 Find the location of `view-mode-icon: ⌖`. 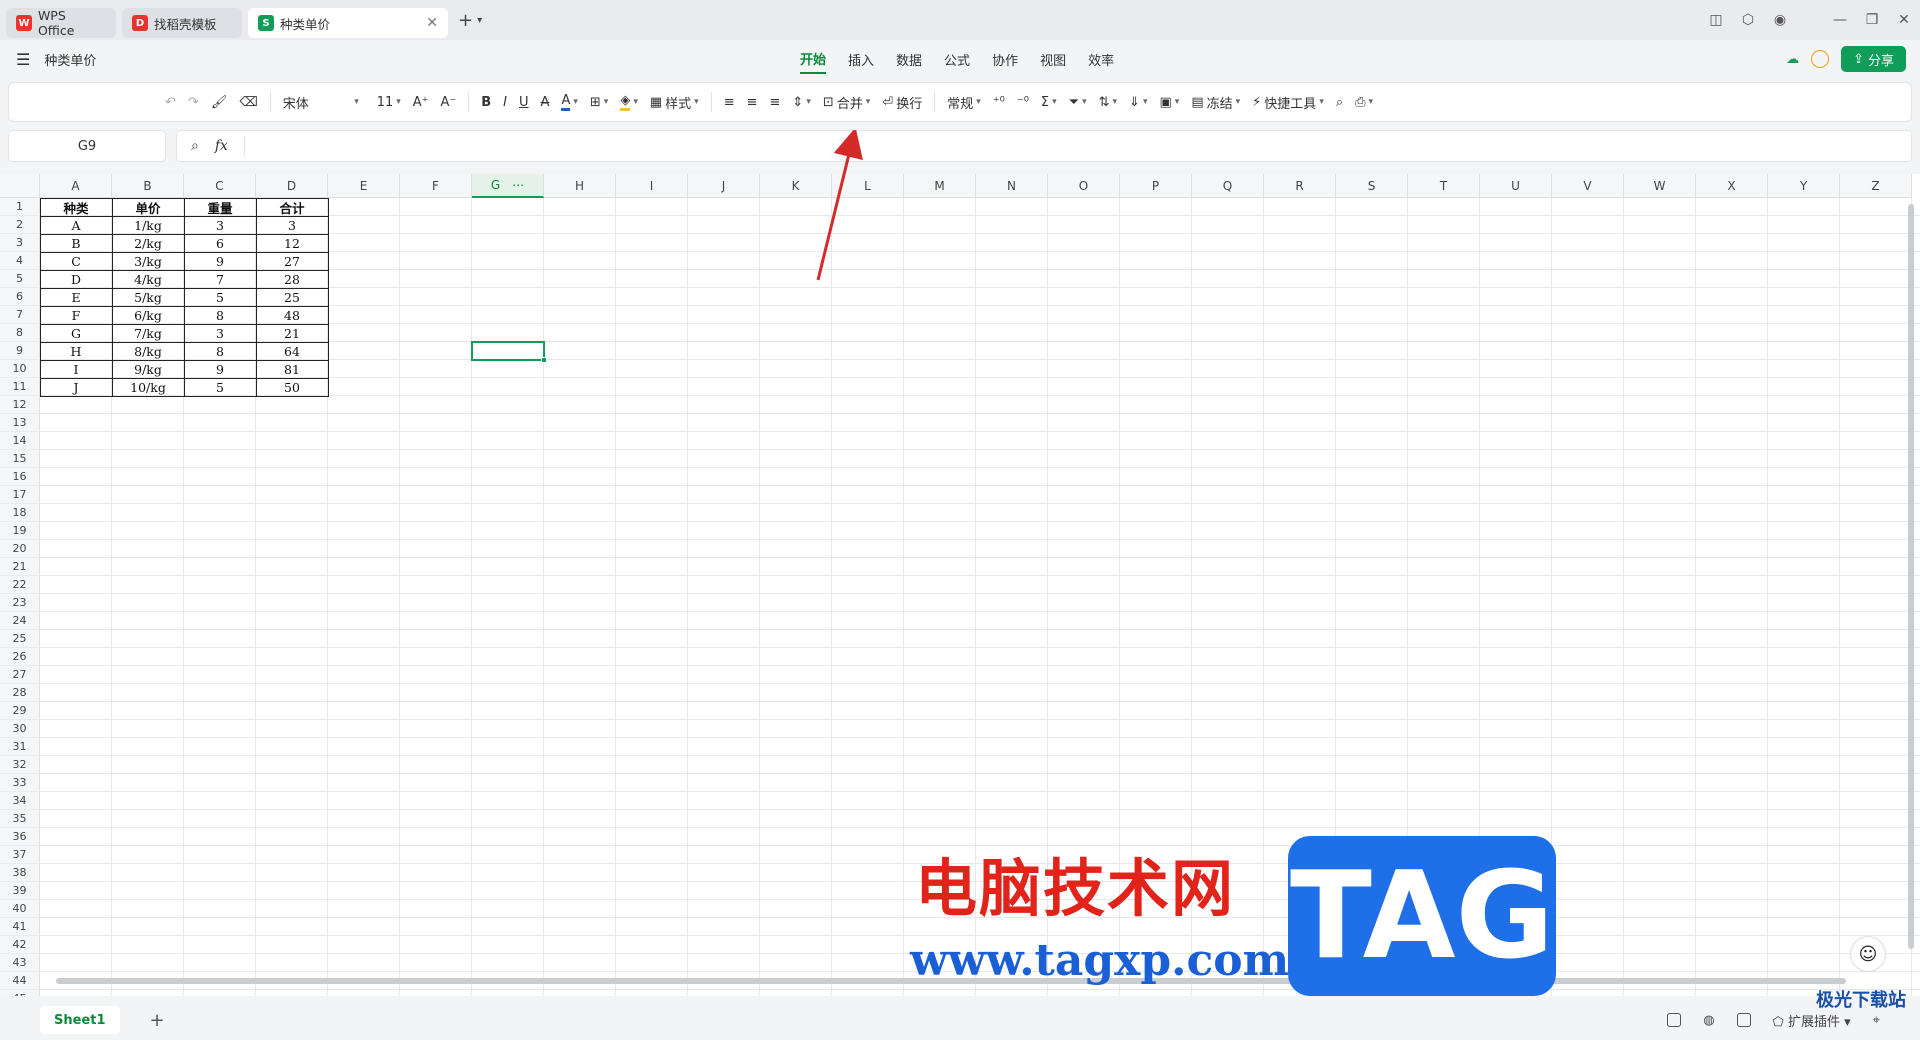

view-mode-icon: ⌖ is located at coordinates (1876, 1020).